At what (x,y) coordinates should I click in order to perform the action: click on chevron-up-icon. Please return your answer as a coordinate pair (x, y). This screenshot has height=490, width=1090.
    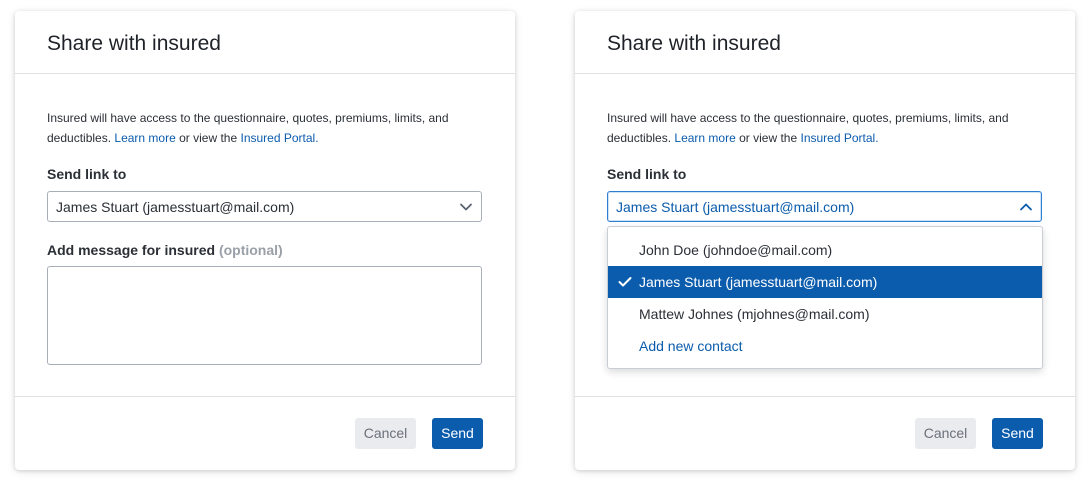
    Looking at the image, I should click on (1026, 207).